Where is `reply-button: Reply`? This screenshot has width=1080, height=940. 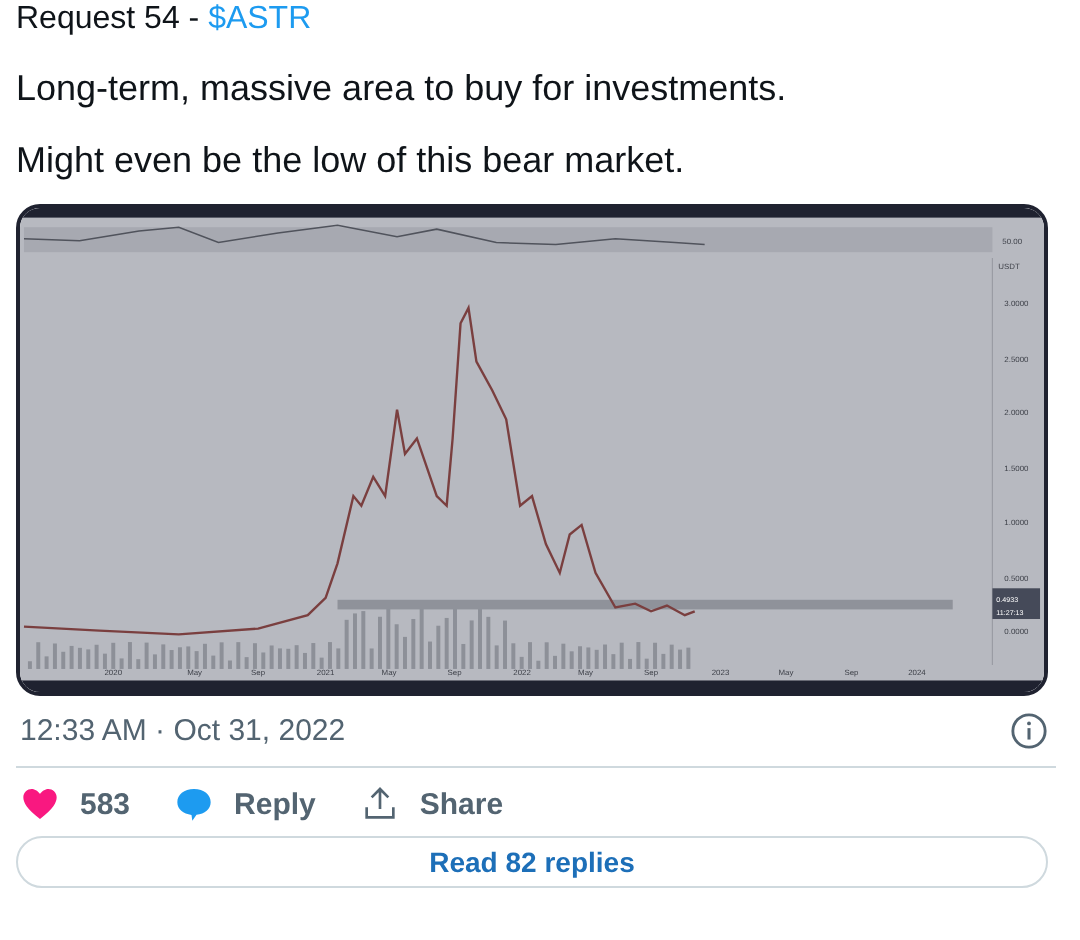
reply-button: Reply is located at coordinates (245, 804).